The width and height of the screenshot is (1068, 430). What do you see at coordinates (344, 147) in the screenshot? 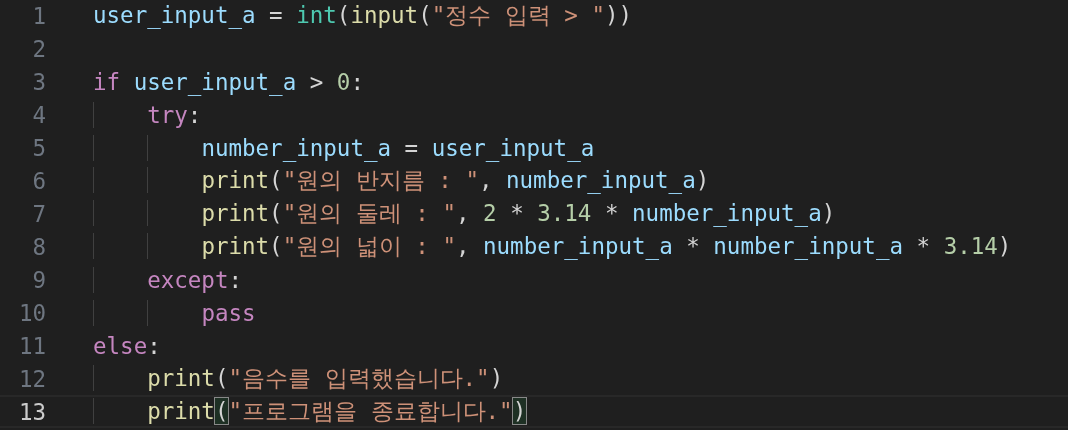
I see `code-line: number_input_a = user_input_a` at bounding box center [344, 147].